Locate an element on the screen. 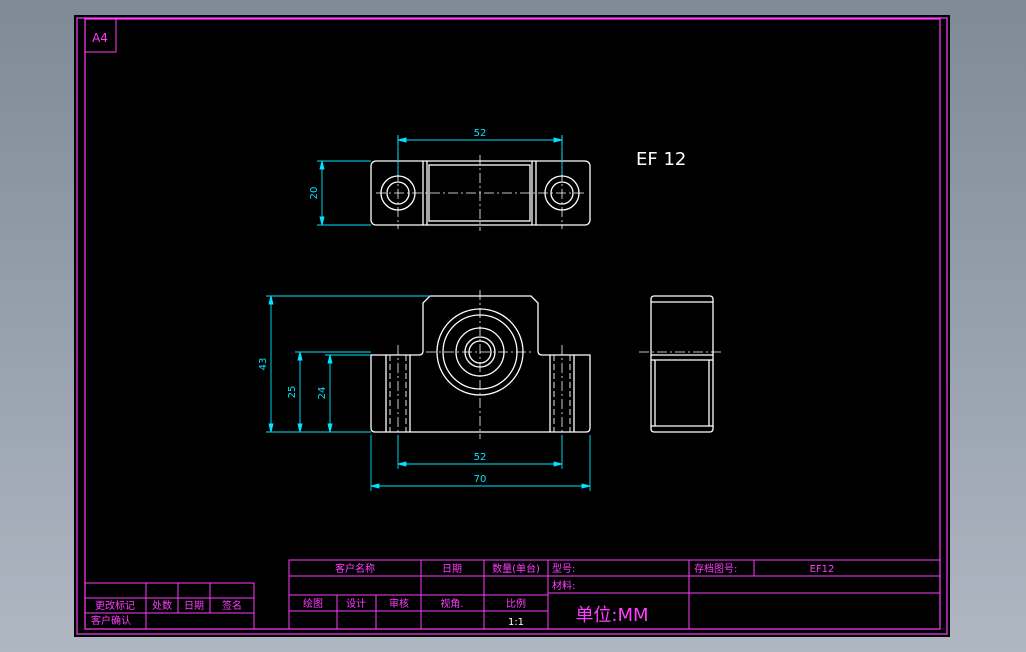  tb-view-angle: 视角. is located at coordinates (451, 603).